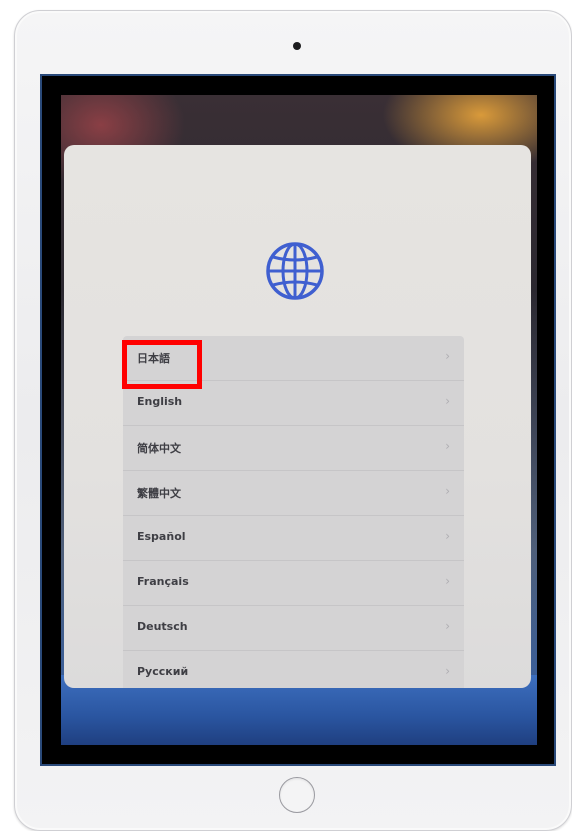  Describe the element at coordinates (162, 364) in the screenshot. I see `highlight-box` at that location.